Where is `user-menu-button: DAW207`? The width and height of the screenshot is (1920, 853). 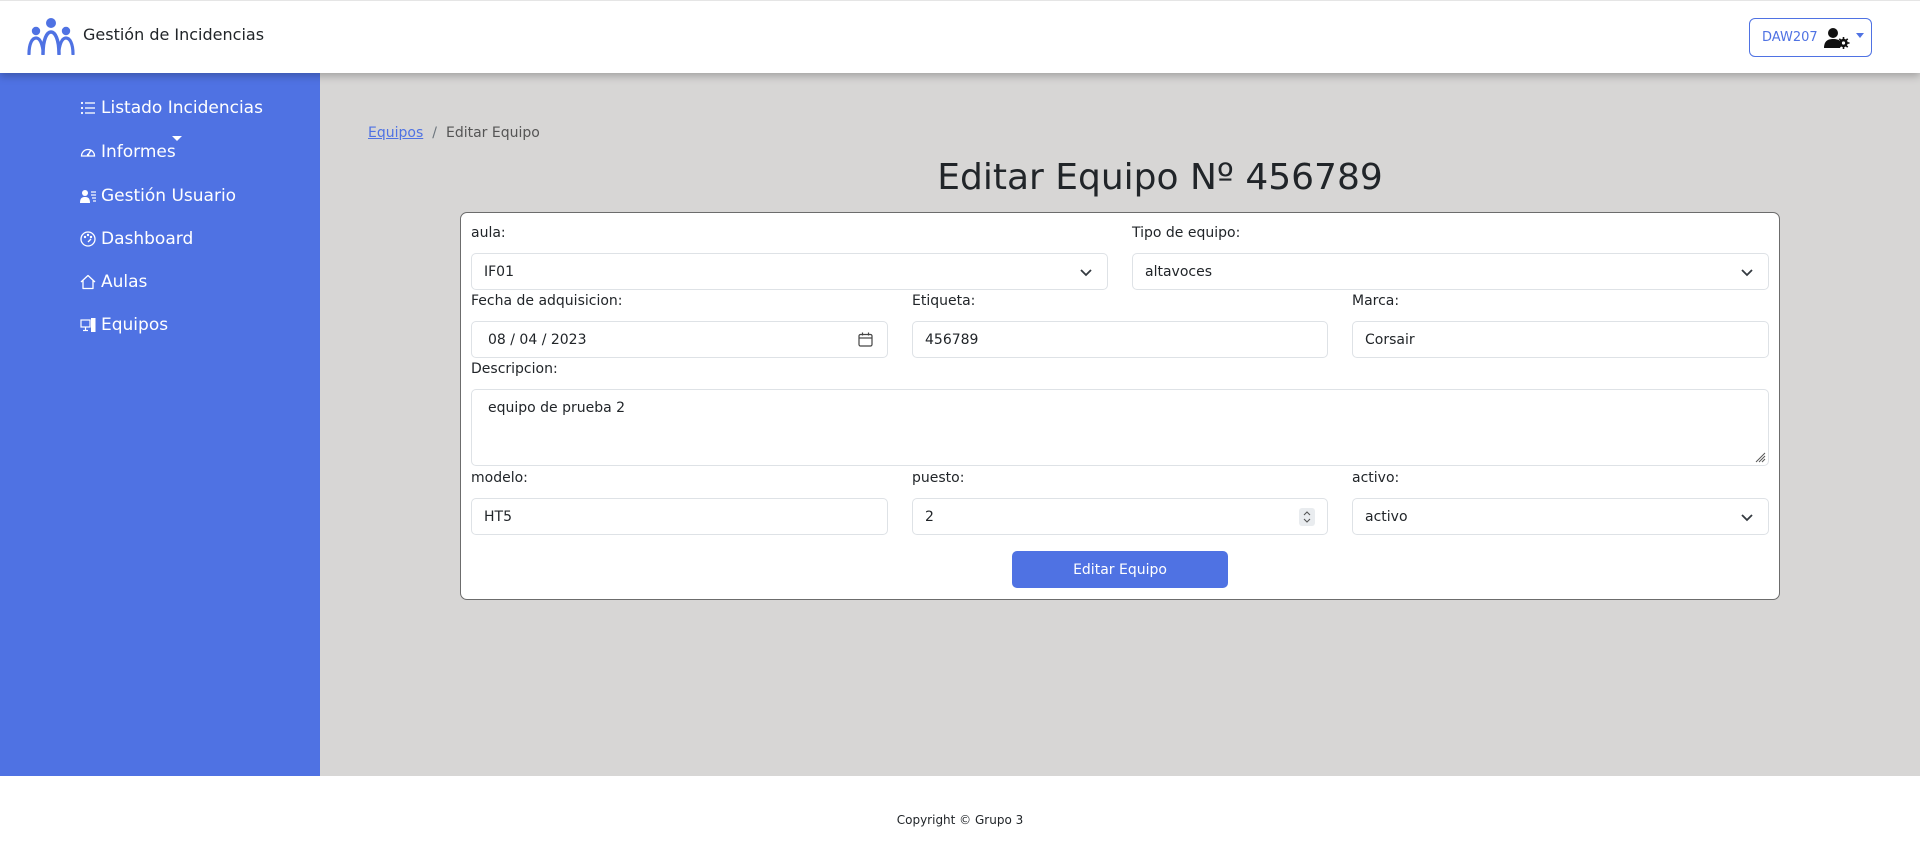
user-menu-button: DAW207 is located at coordinates (1810, 37).